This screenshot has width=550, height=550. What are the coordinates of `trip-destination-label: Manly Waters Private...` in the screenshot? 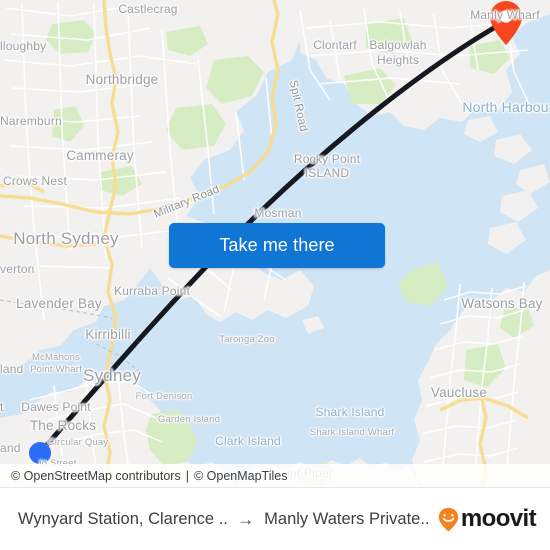 It's located at (347, 519).